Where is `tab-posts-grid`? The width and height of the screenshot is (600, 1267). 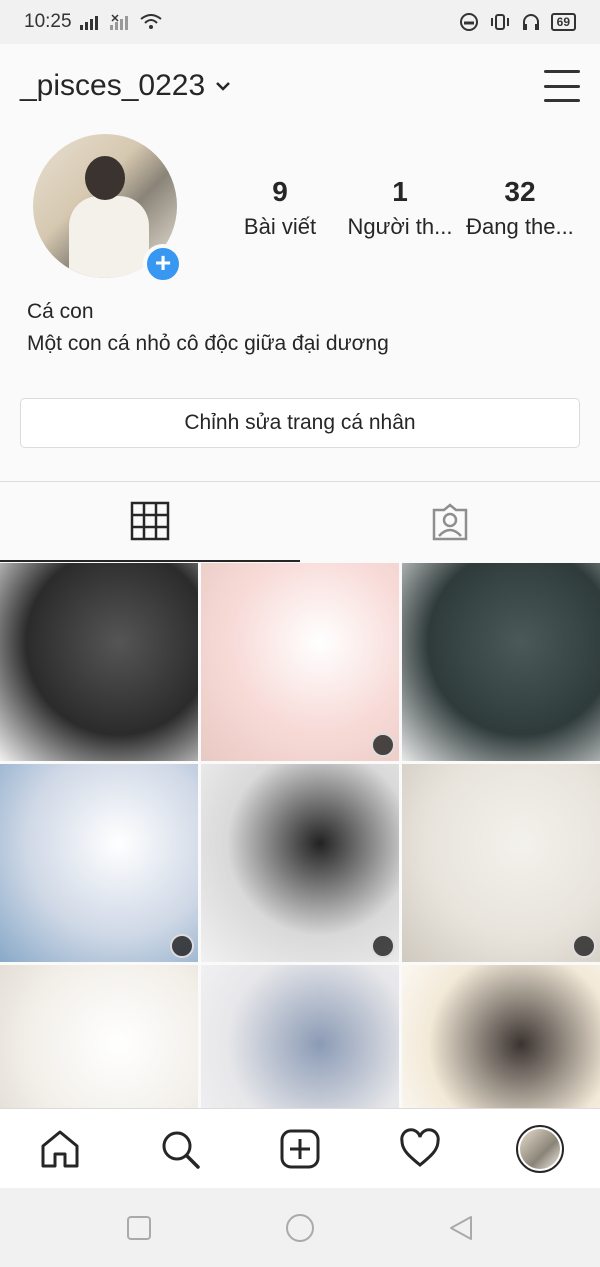 tab-posts-grid is located at coordinates (150, 522).